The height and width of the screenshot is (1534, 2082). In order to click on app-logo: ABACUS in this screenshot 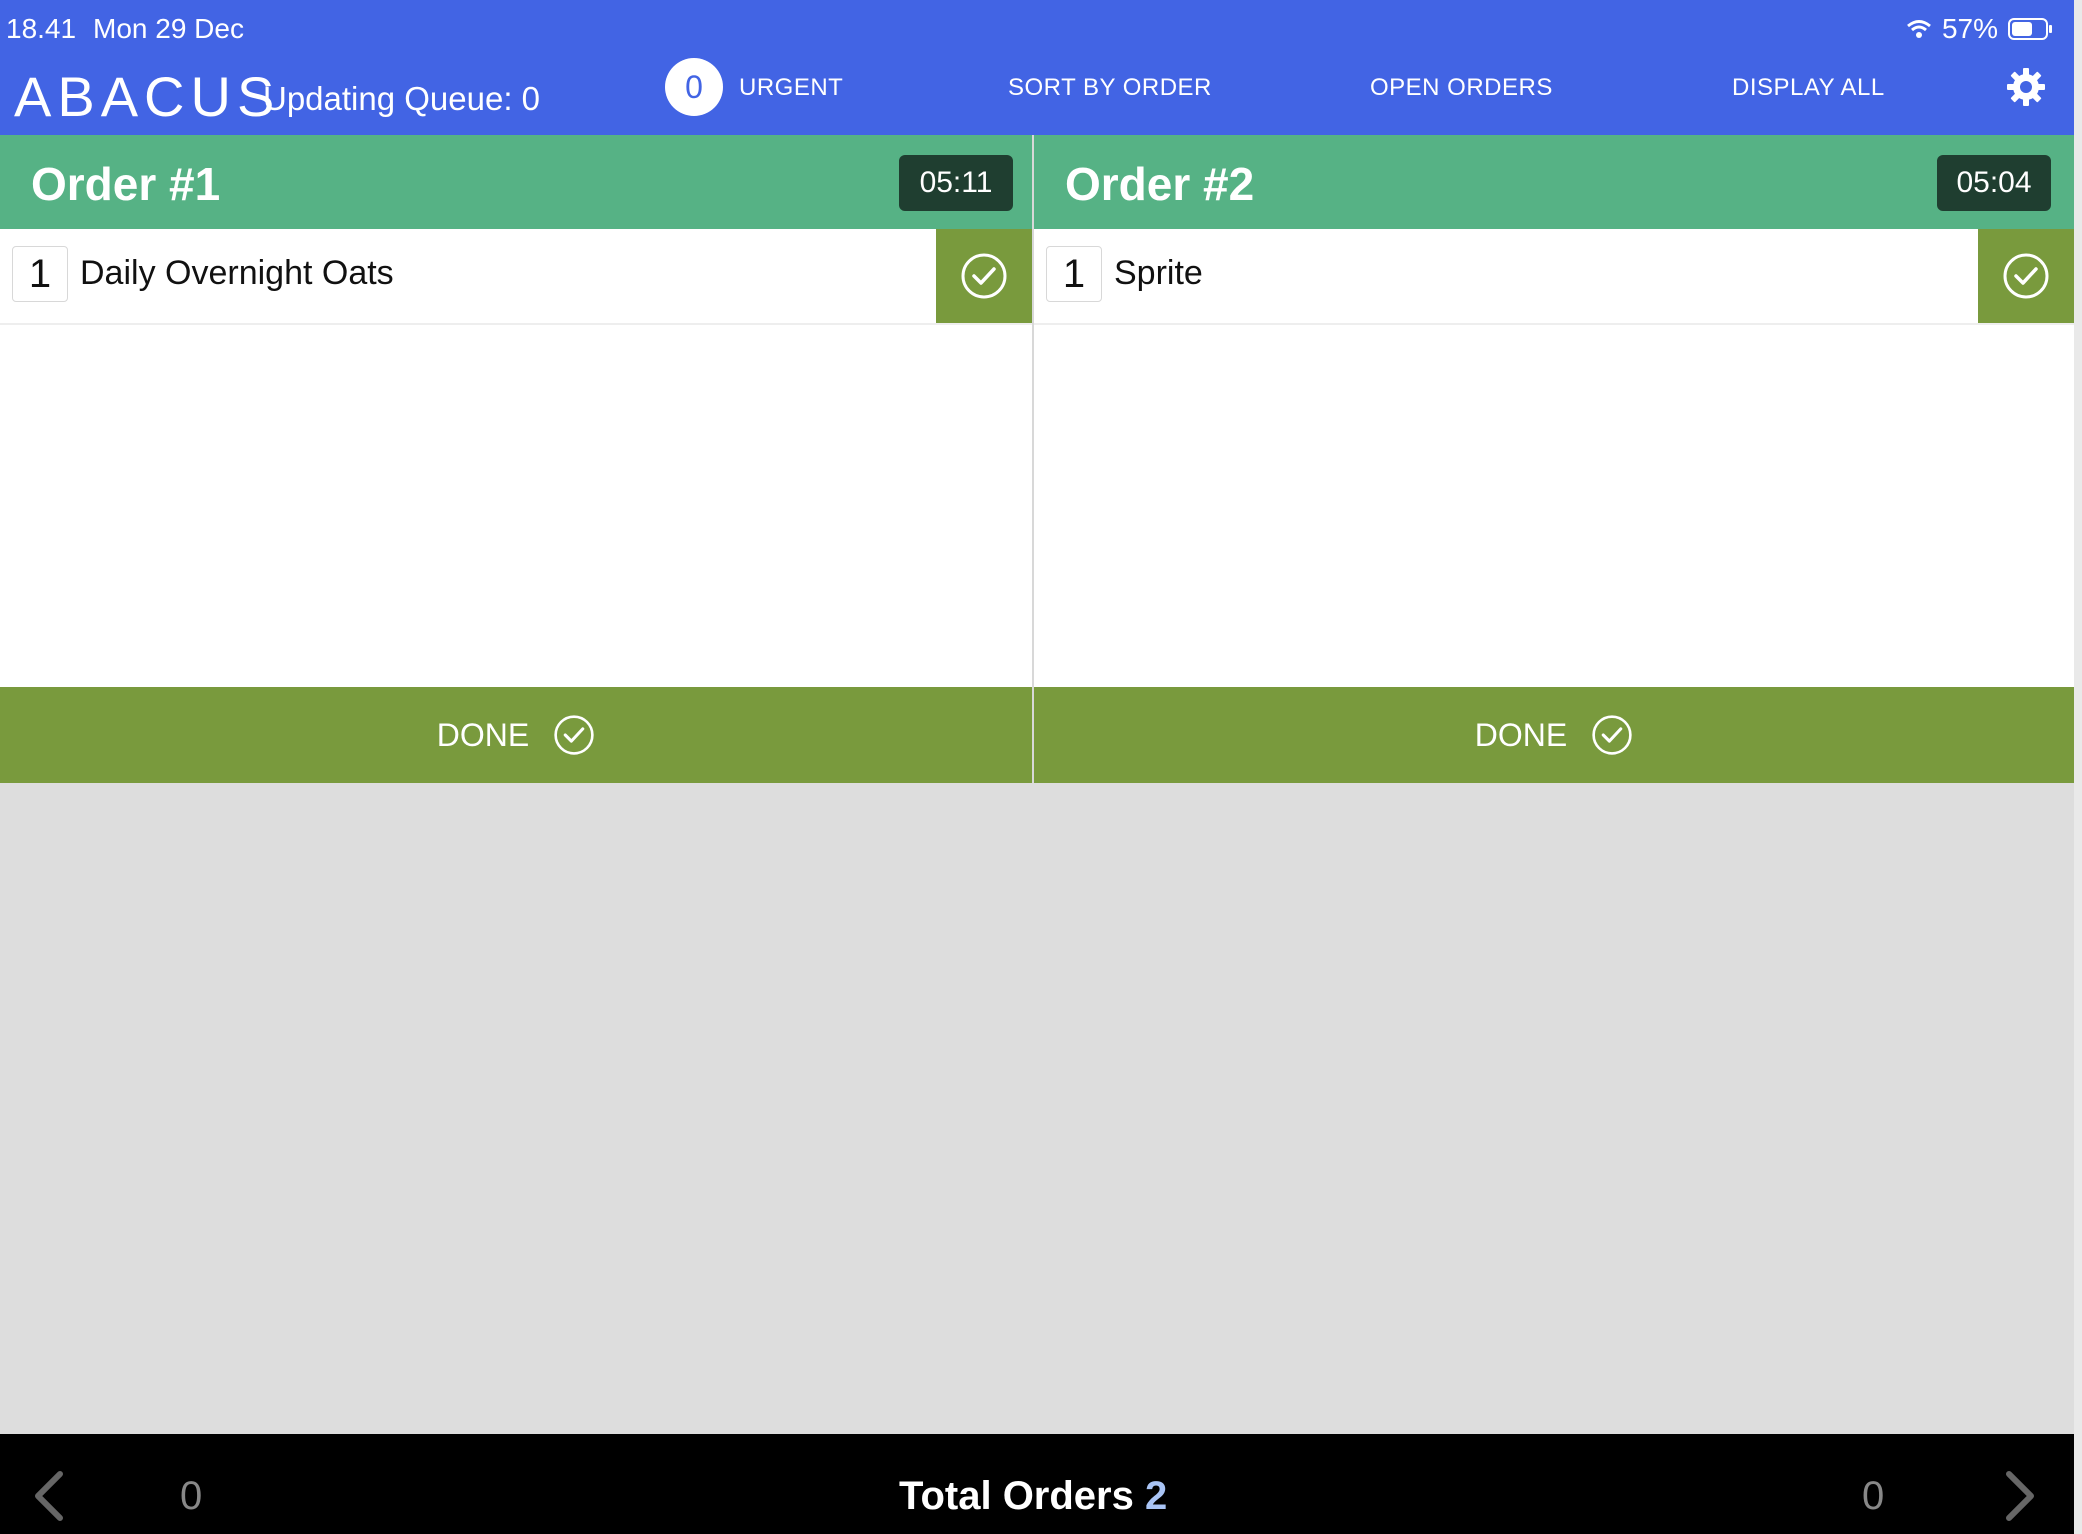, I will do `click(147, 96)`.